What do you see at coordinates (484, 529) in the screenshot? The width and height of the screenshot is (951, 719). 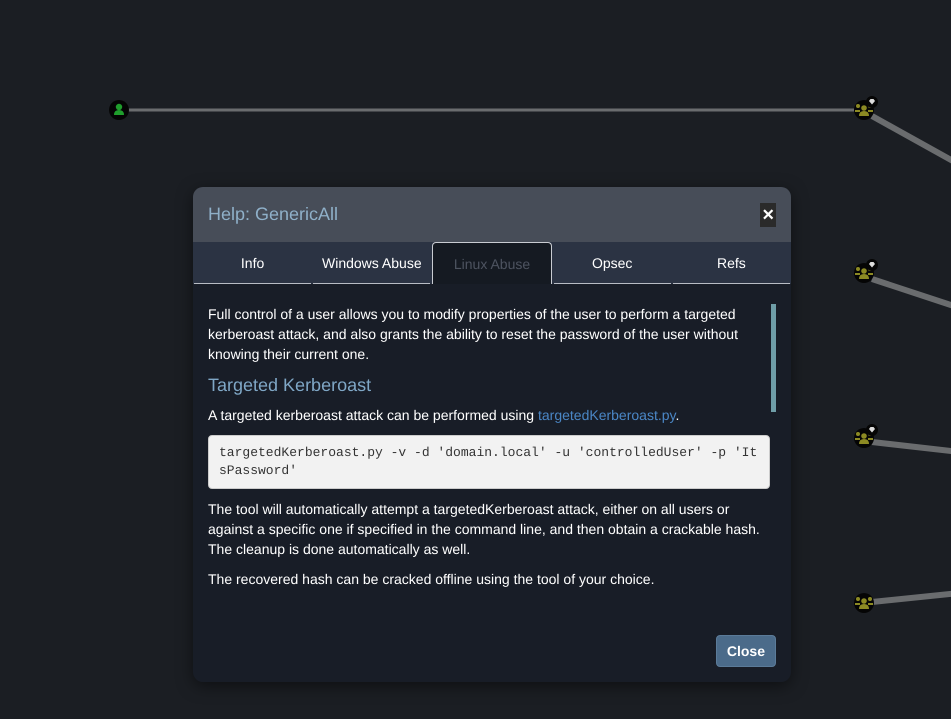 I see `paragraph: The tool will automatically attempt a targetedKerberoast attack, either on all users or against a specific one if specified in the command line, and then obtain a crackable hash. The cleanup is done automatically as well.` at bounding box center [484, 529].